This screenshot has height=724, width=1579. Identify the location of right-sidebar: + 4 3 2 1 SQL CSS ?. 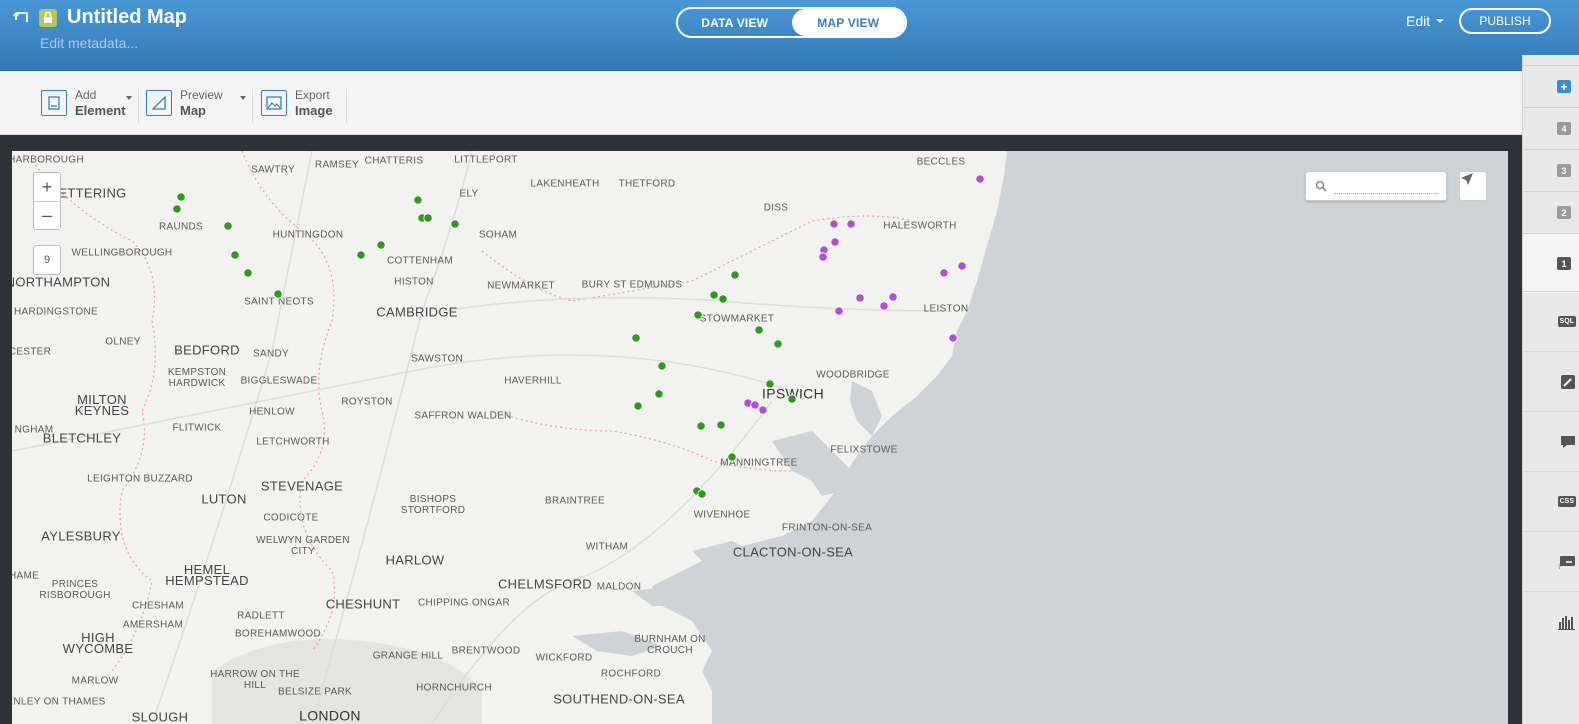
(1550, 389).